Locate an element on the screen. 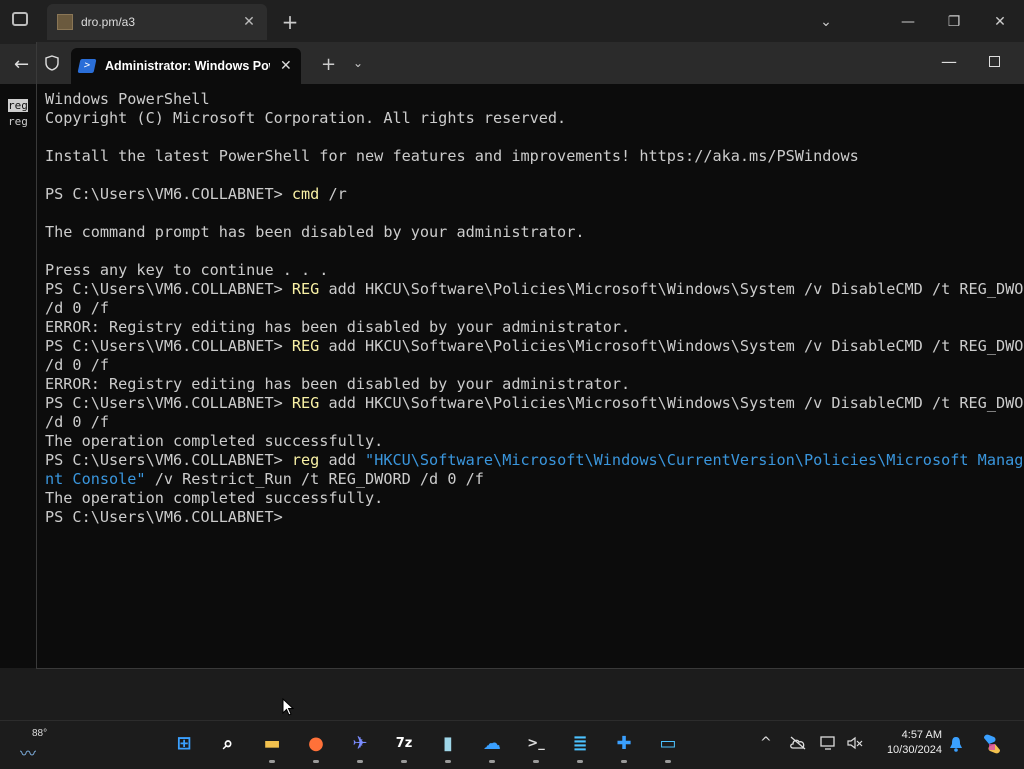 The height and width of the screenshot is (769, 1024). chevron-down-icon: ⌄ is located at coordinates (358, 63).